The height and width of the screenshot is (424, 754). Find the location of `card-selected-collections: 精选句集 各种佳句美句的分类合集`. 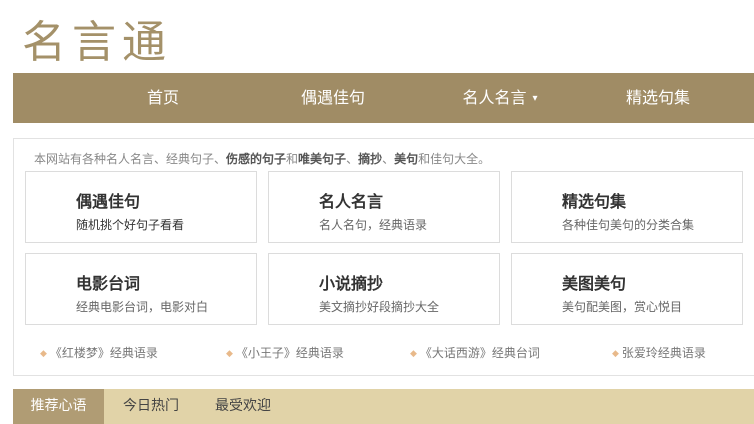

card-selected-collections: 精选句集 各种佳句美句的分类合集 is located at coordinates (627, 207).